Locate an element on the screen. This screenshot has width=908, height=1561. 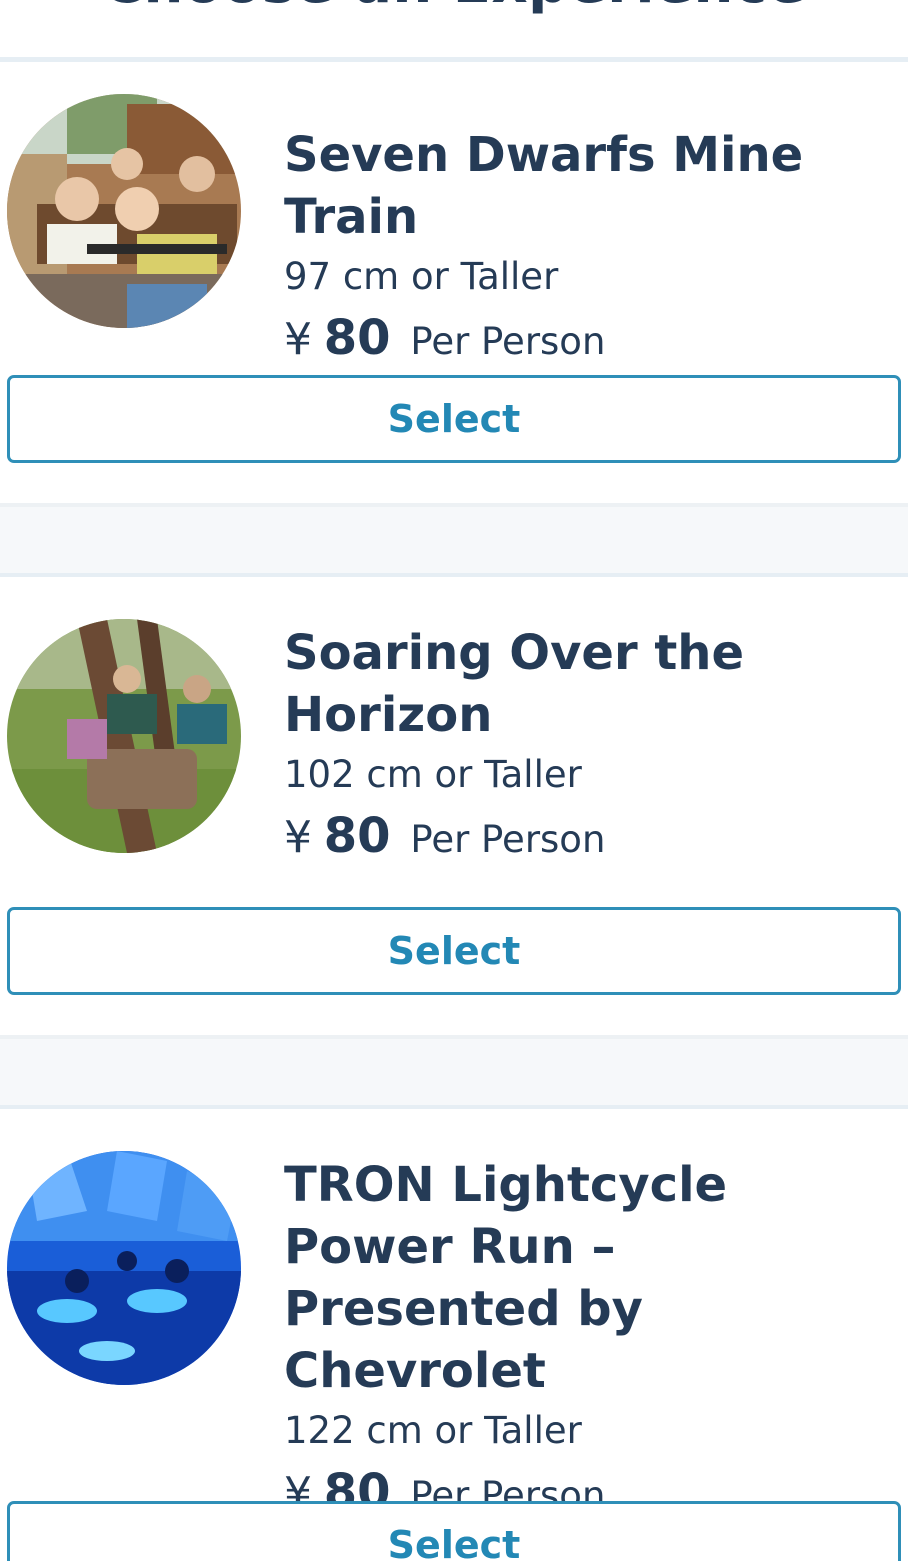
tron-photo is located at coordinates (124, 1268).